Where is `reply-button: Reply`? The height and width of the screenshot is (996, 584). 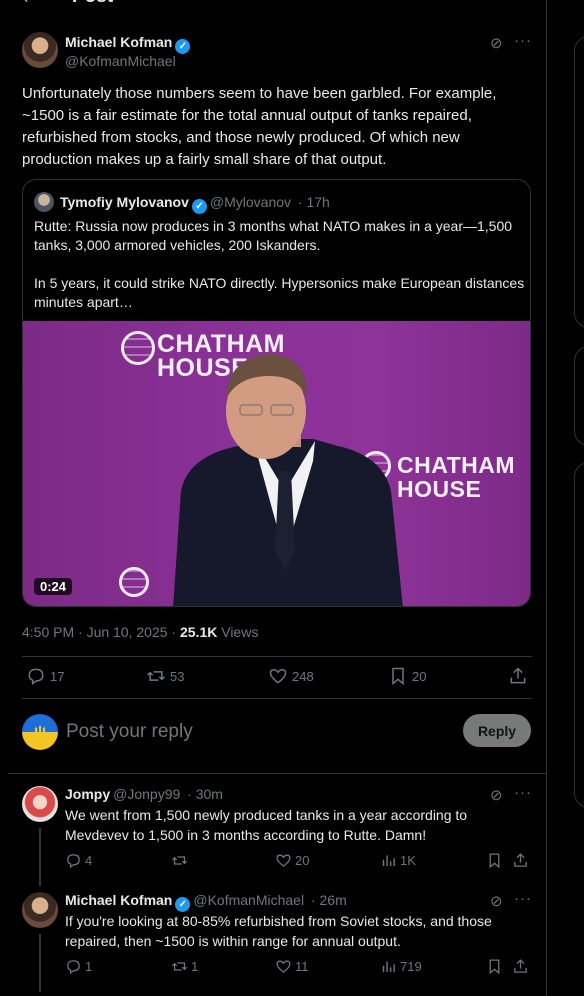
reply-button: Reply is located at coordinates (497, 730).